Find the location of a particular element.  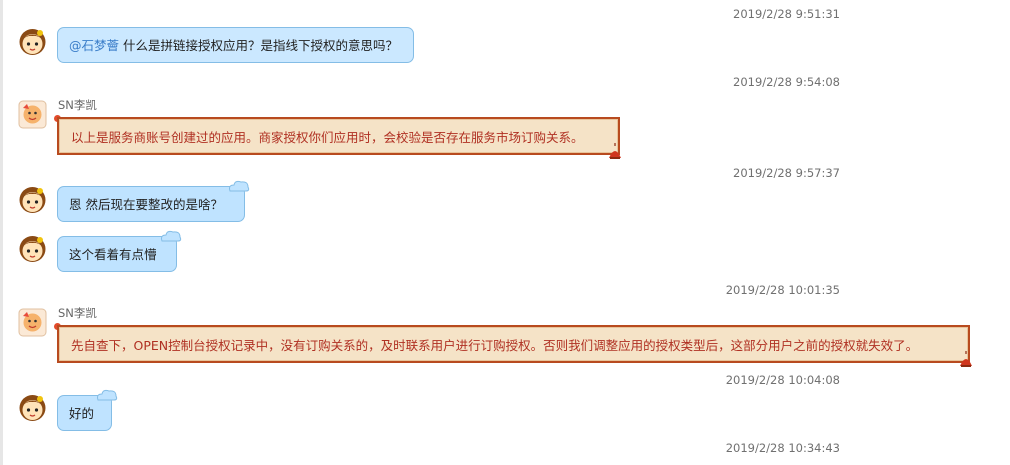

message-text: 这个看着有点懵 is located at coordinates (113, 254).